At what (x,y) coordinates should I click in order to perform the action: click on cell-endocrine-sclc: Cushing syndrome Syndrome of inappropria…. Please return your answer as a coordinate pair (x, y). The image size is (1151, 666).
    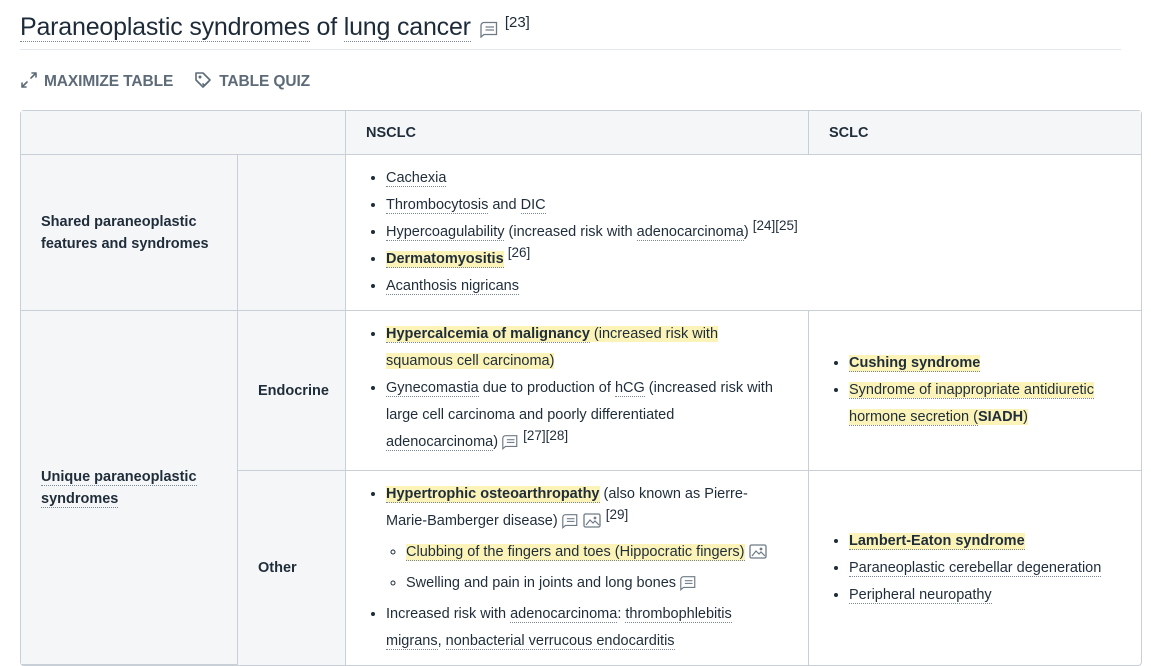
    Looking at the image, I should click on (975, 391).